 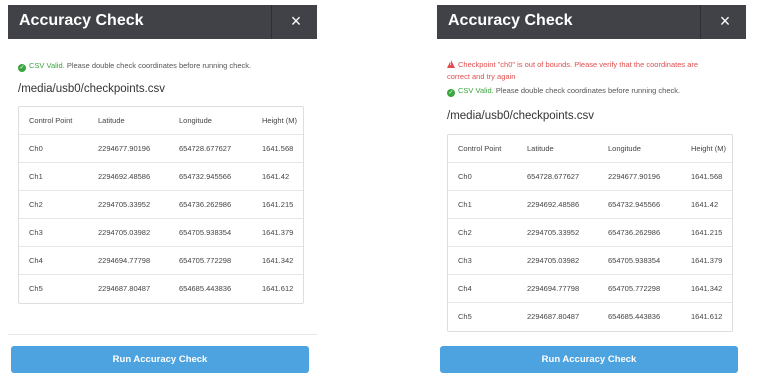 I want to click on cell-latitude: 654728.677627, so click(x=553, y=176).